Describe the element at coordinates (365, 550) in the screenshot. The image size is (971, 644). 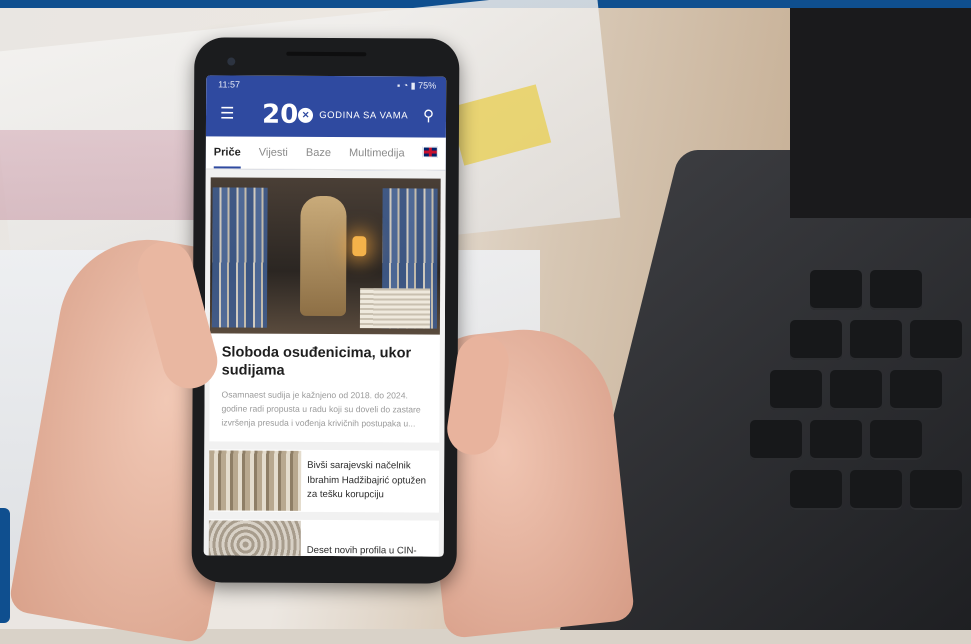
I see `list-item-title: Deset novih profila u CIN-` at that location.